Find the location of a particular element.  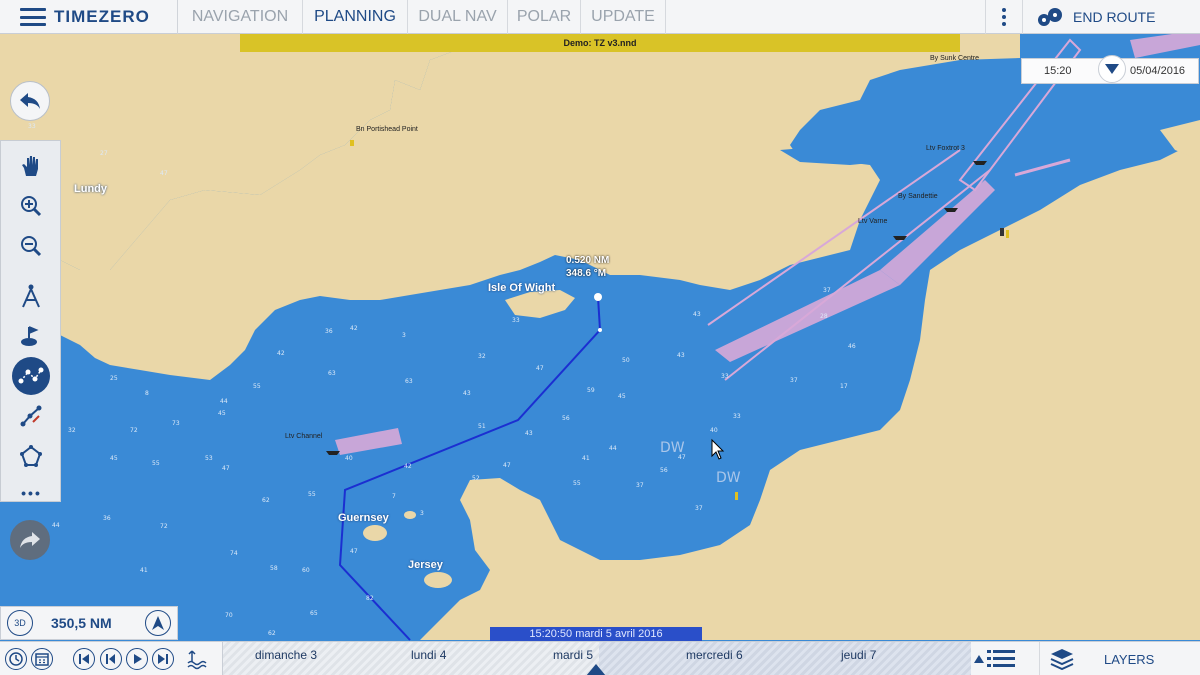

up-triangle-icon is located at coordinates (979, 659).